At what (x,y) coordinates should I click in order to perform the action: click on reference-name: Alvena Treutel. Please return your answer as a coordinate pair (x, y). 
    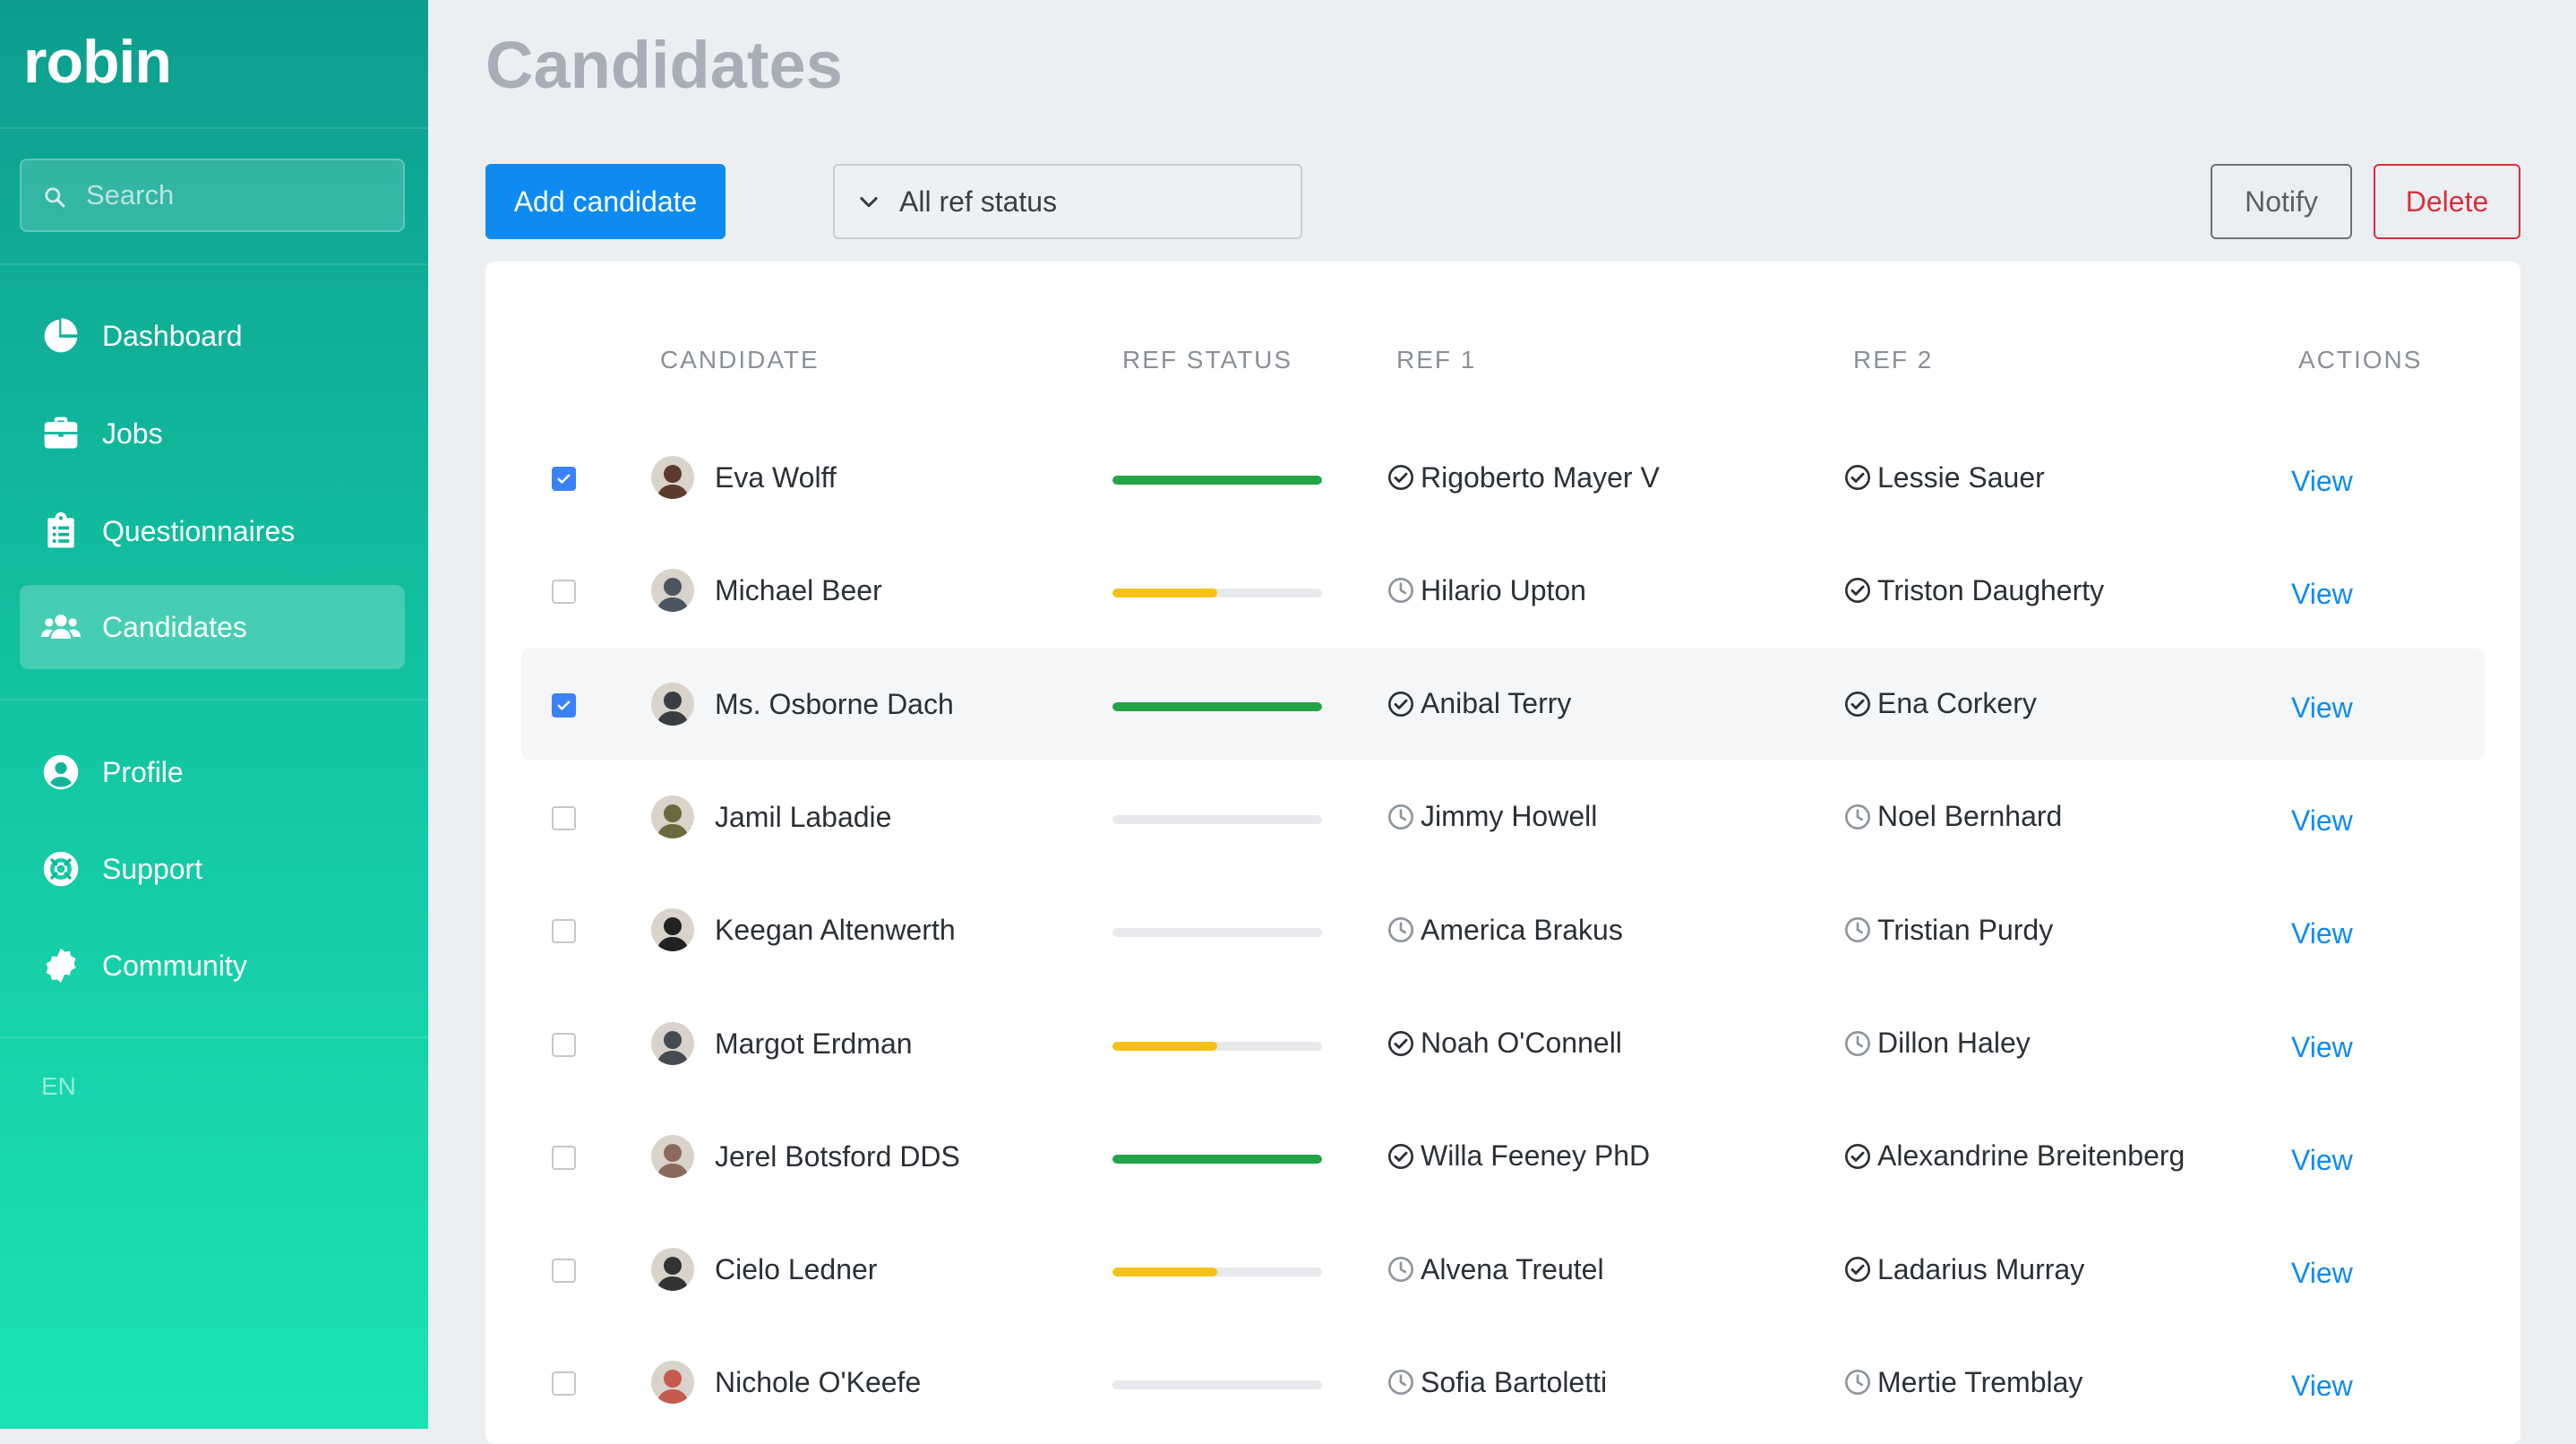
    Looking at the image, I should click on (1512, 1268).